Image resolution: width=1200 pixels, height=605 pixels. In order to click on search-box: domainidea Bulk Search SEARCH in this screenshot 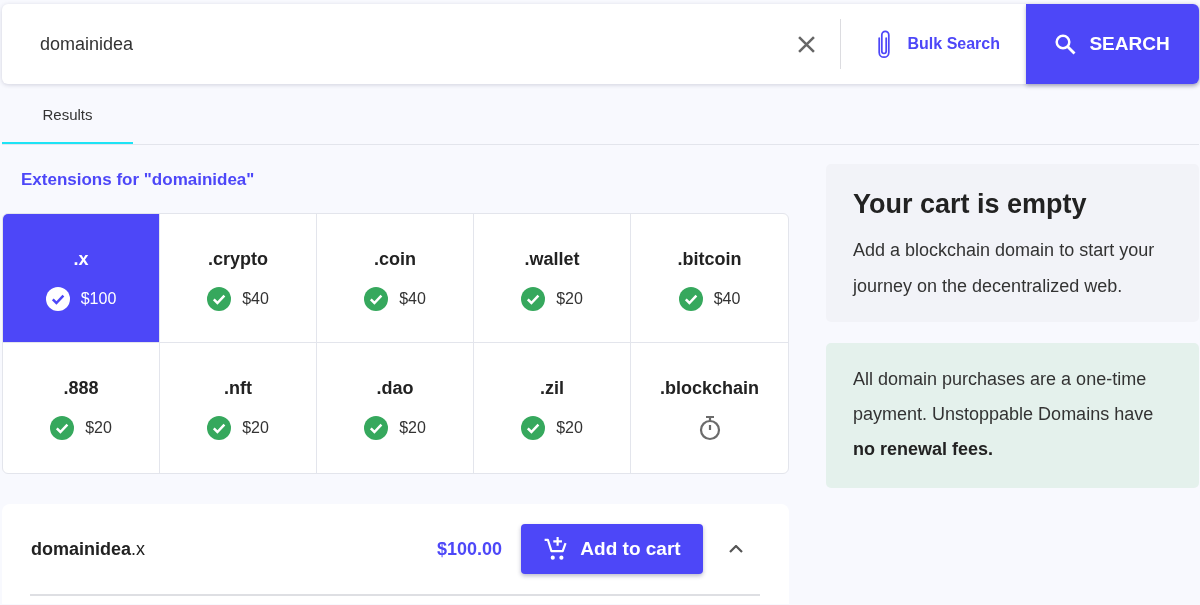, I will do `click(600, 44)`.